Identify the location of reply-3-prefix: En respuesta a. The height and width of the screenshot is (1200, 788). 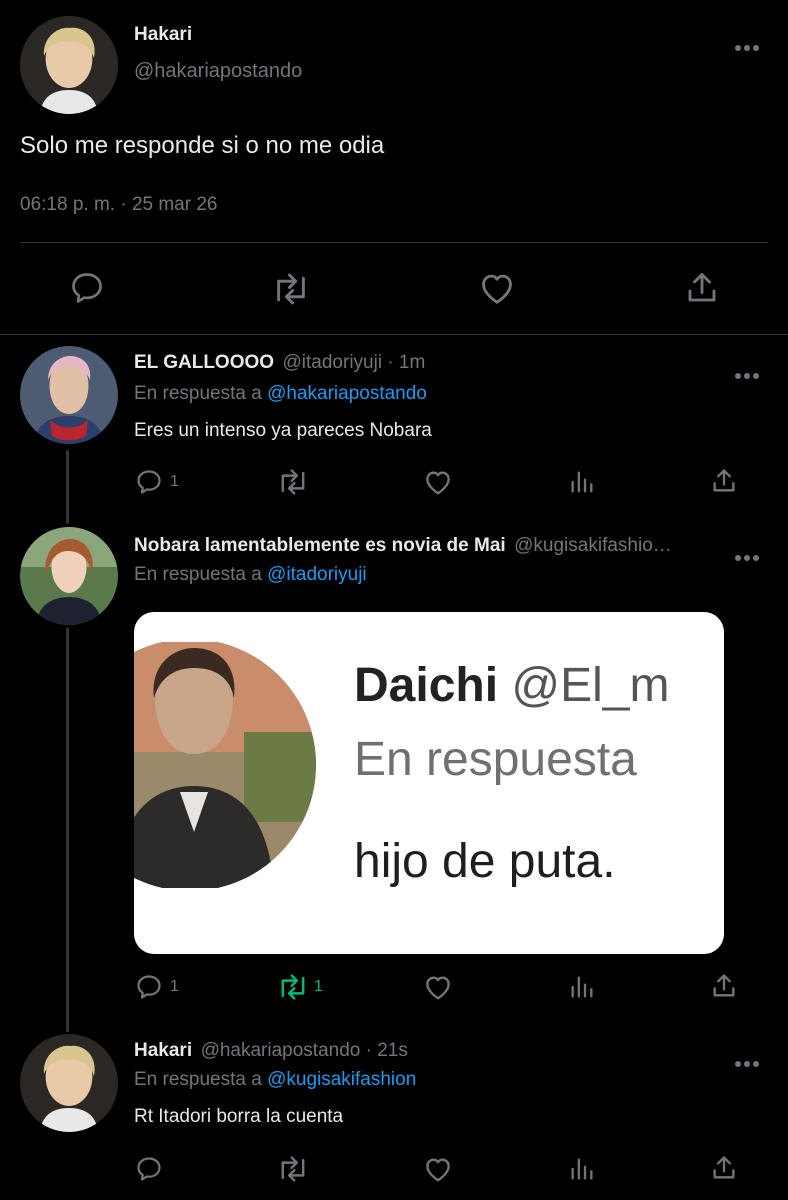
(198, 1079).